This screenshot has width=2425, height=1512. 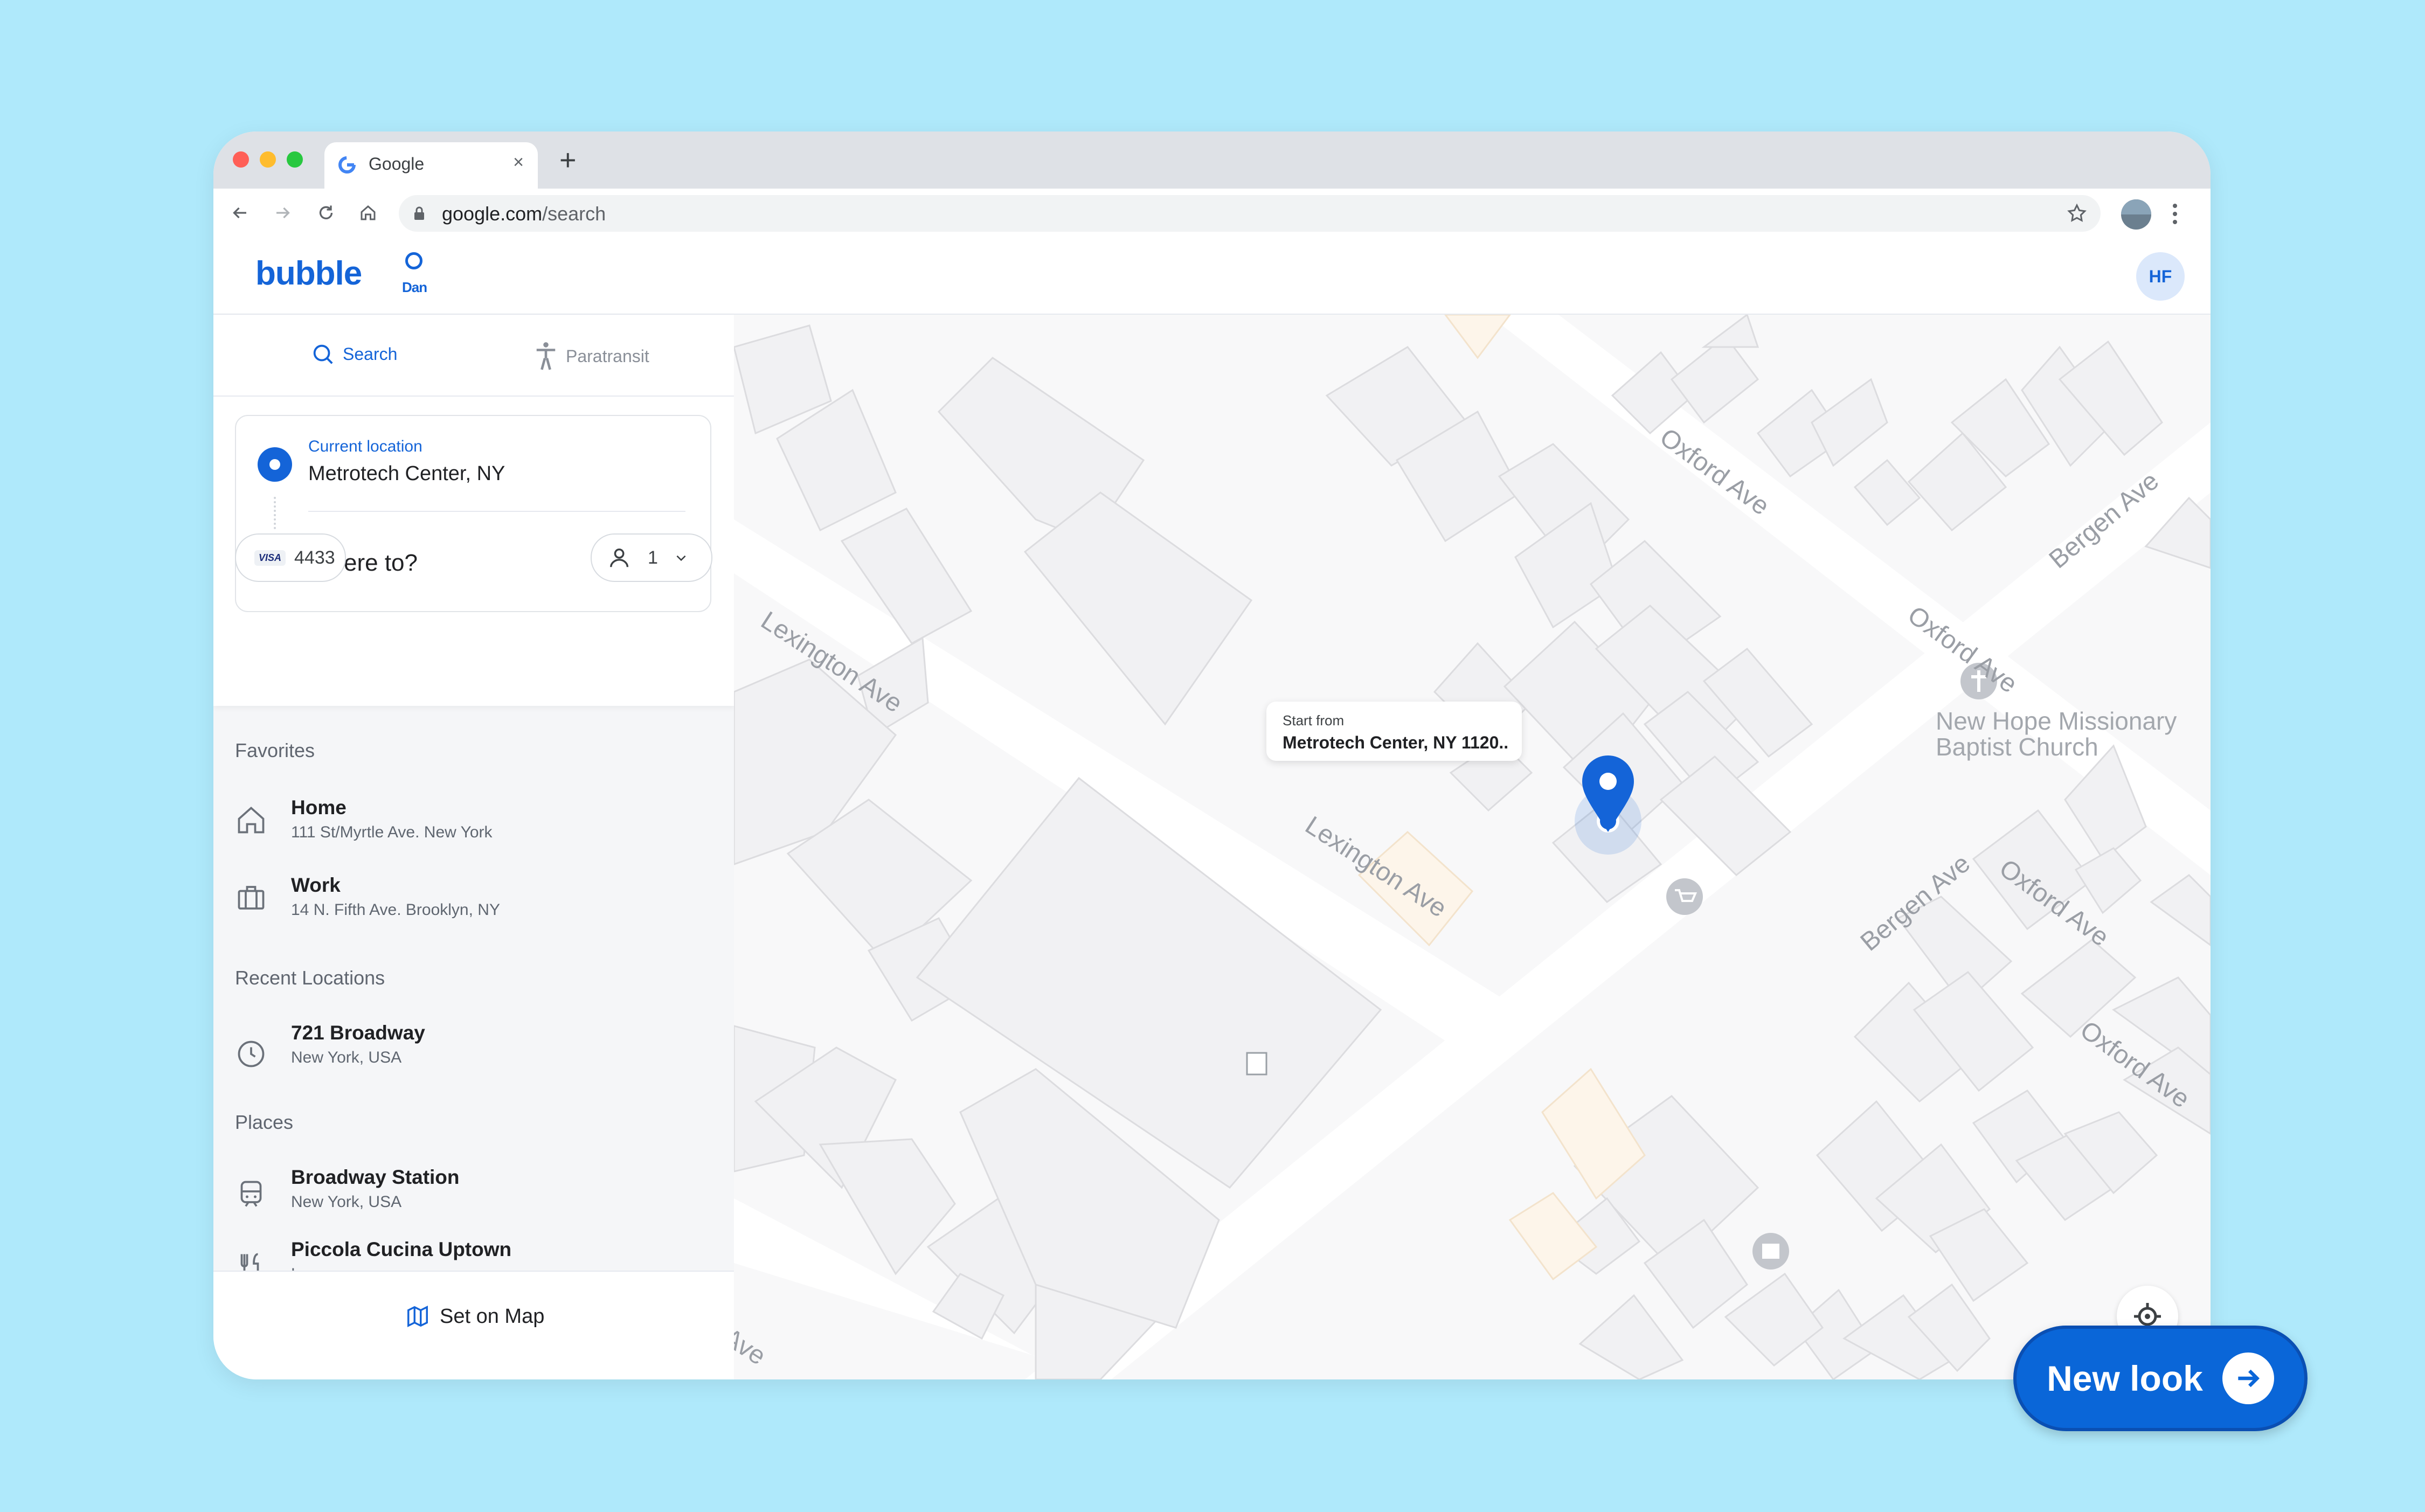 What do you see at coordinates (518, 162) in the screenshot?
I see `tab-close-icon: ×` at bounding box center [518, 162].